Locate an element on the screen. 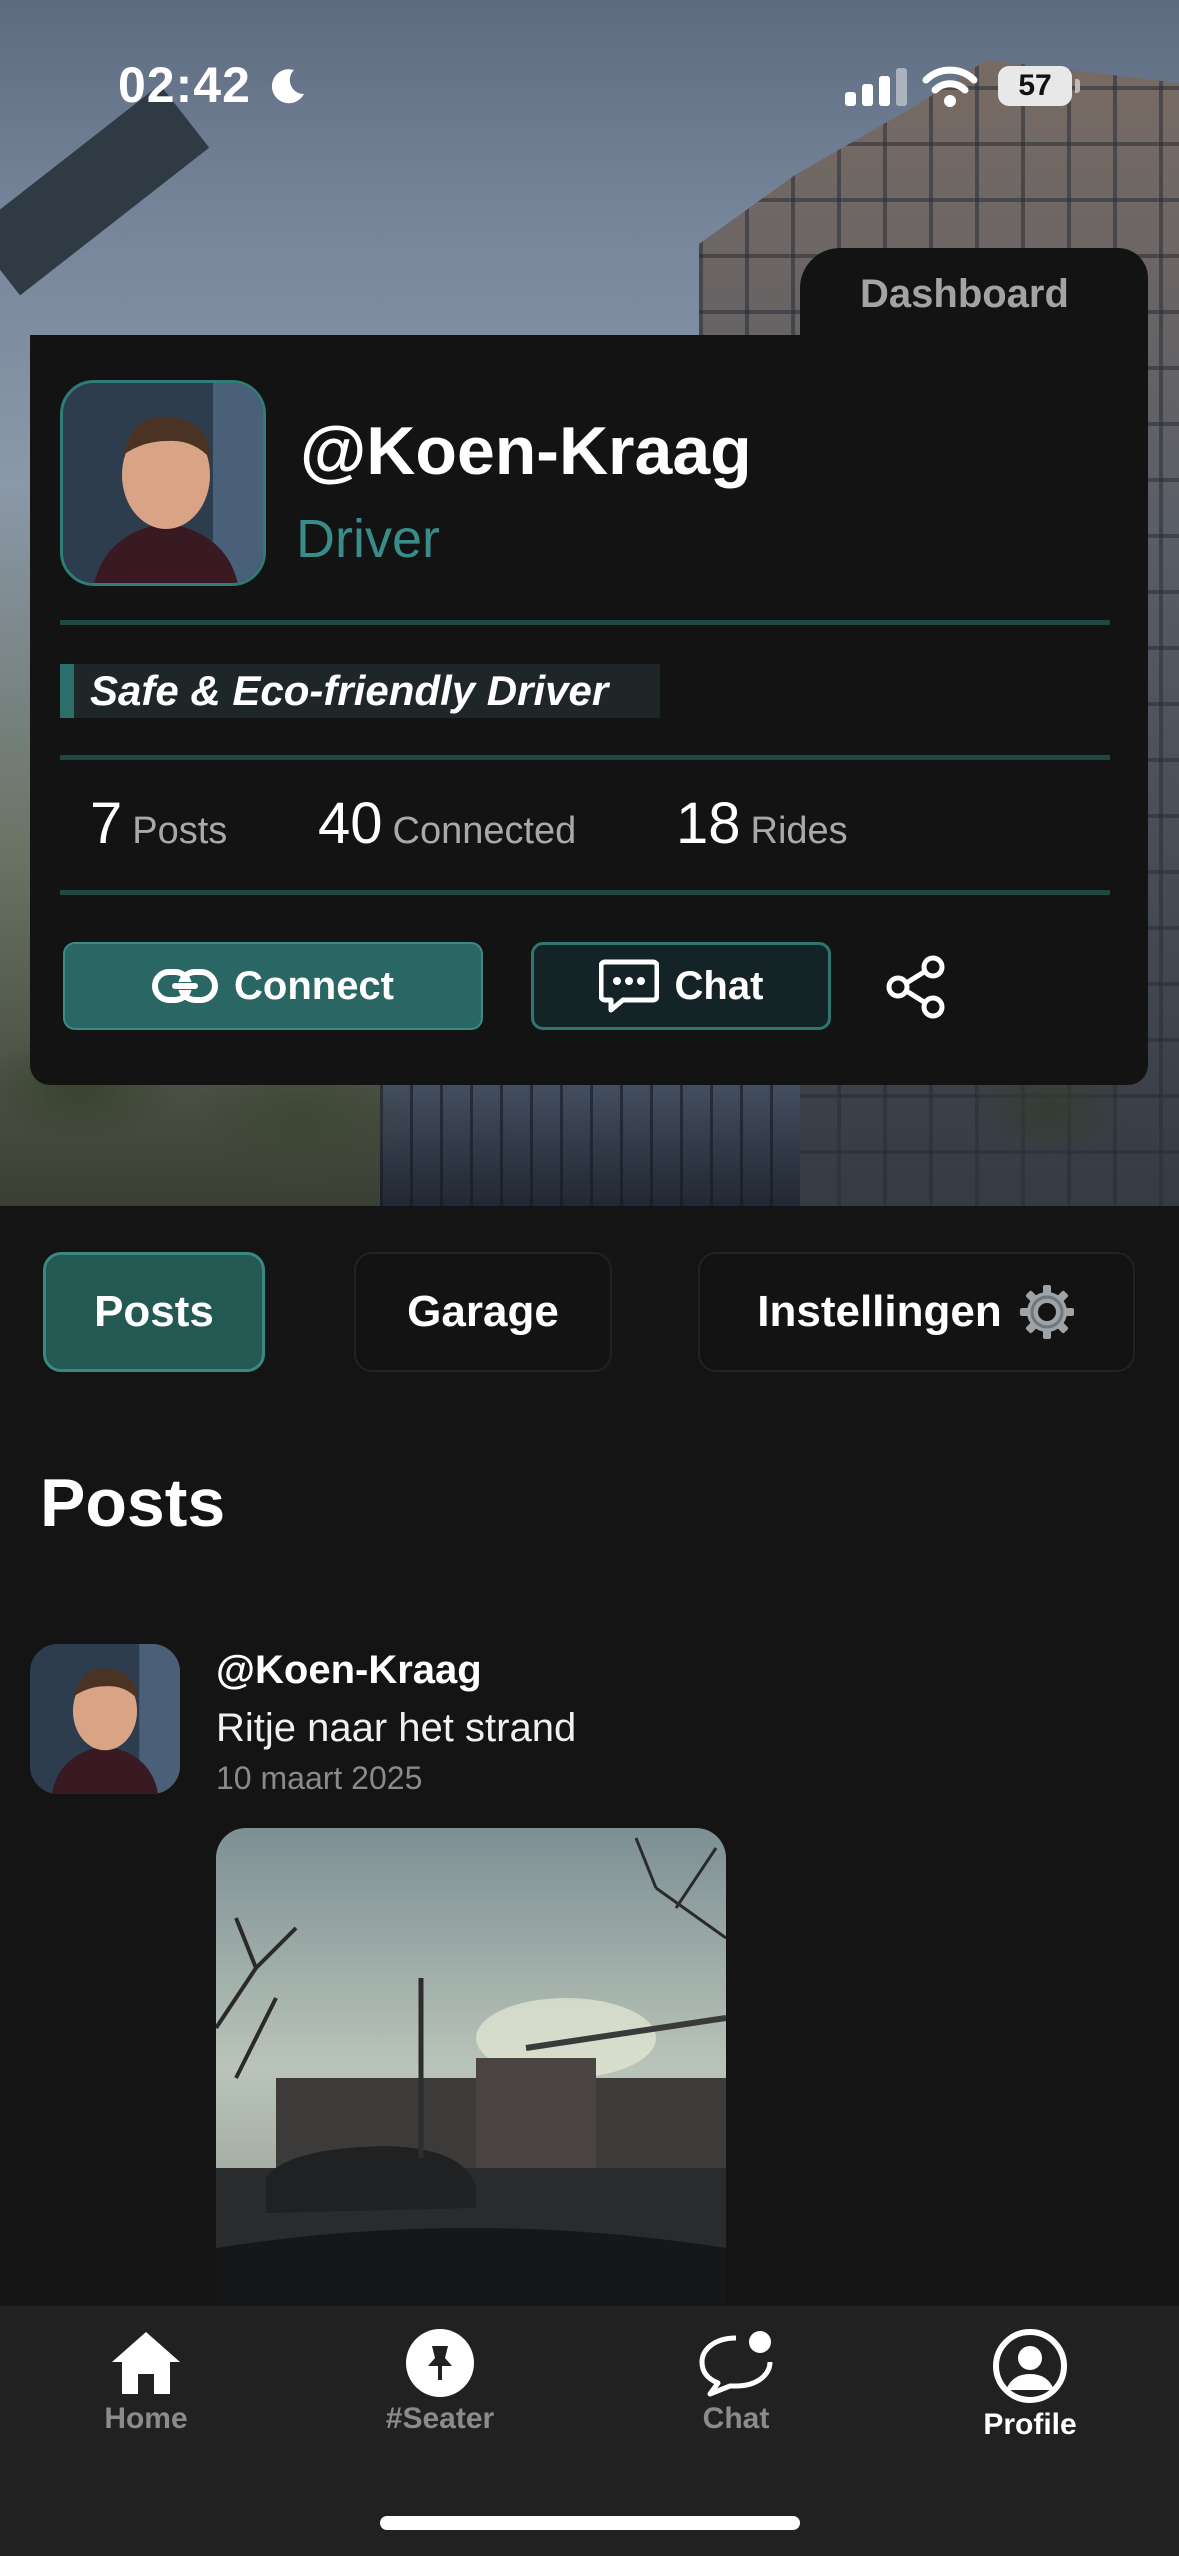  stat-connected: 40 Connected is located at coordinates (497, 823).